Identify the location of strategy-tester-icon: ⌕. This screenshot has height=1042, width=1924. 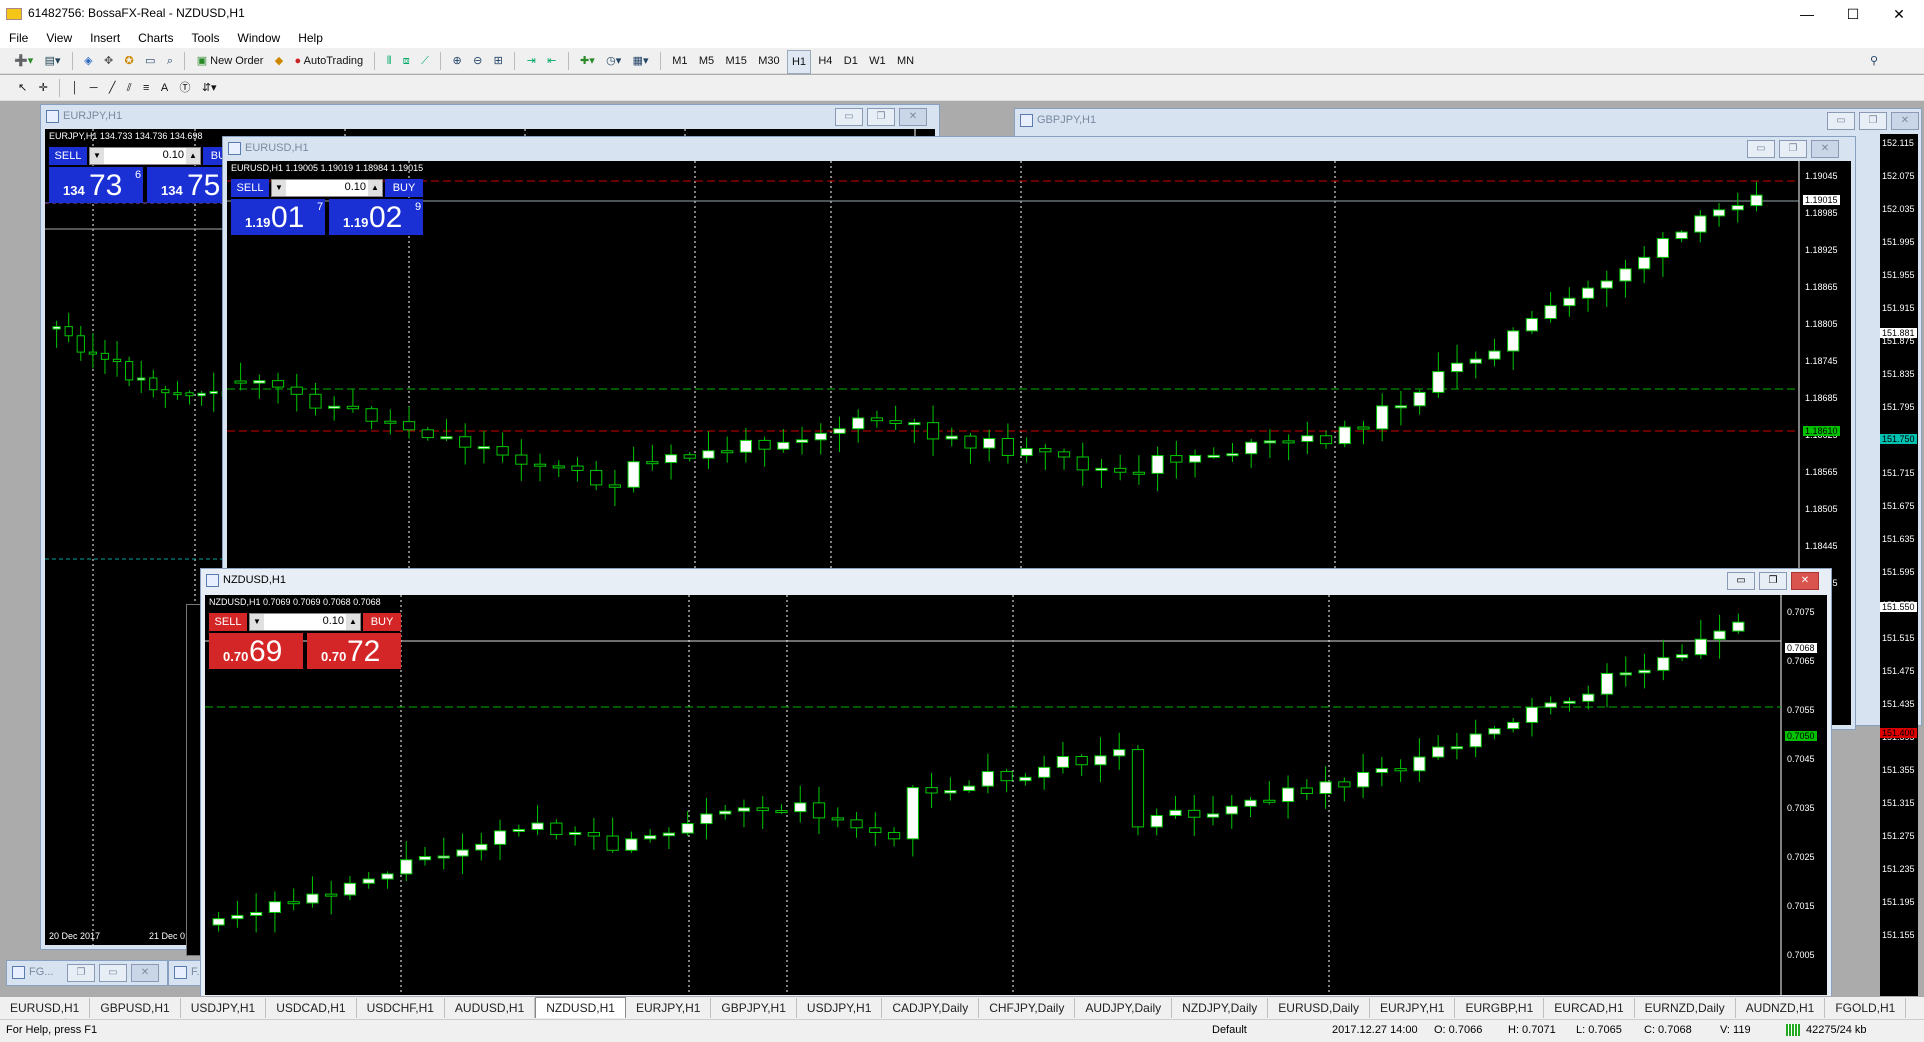
(170, 61).